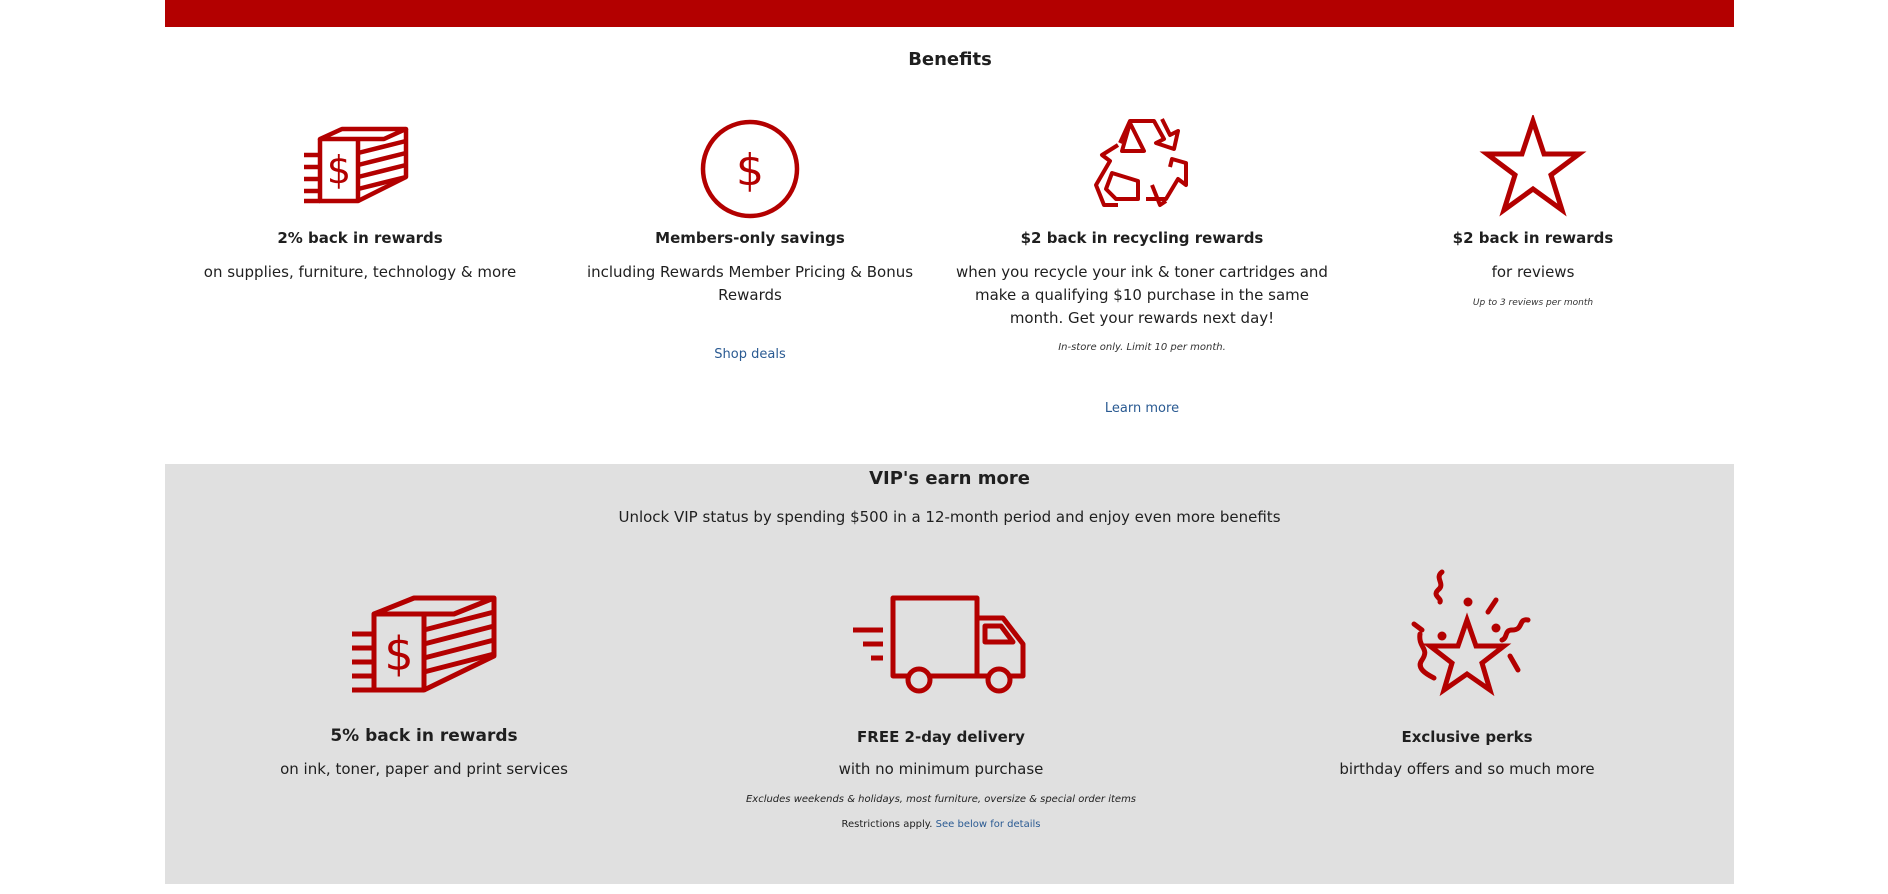 The width and height of the screenshot is (1888, 894). What do you see at coordinates (1467, 769) in the screenshot?
I see `vip-item-desc: birthday offers and so much more` at bounding box center [1467, 769].